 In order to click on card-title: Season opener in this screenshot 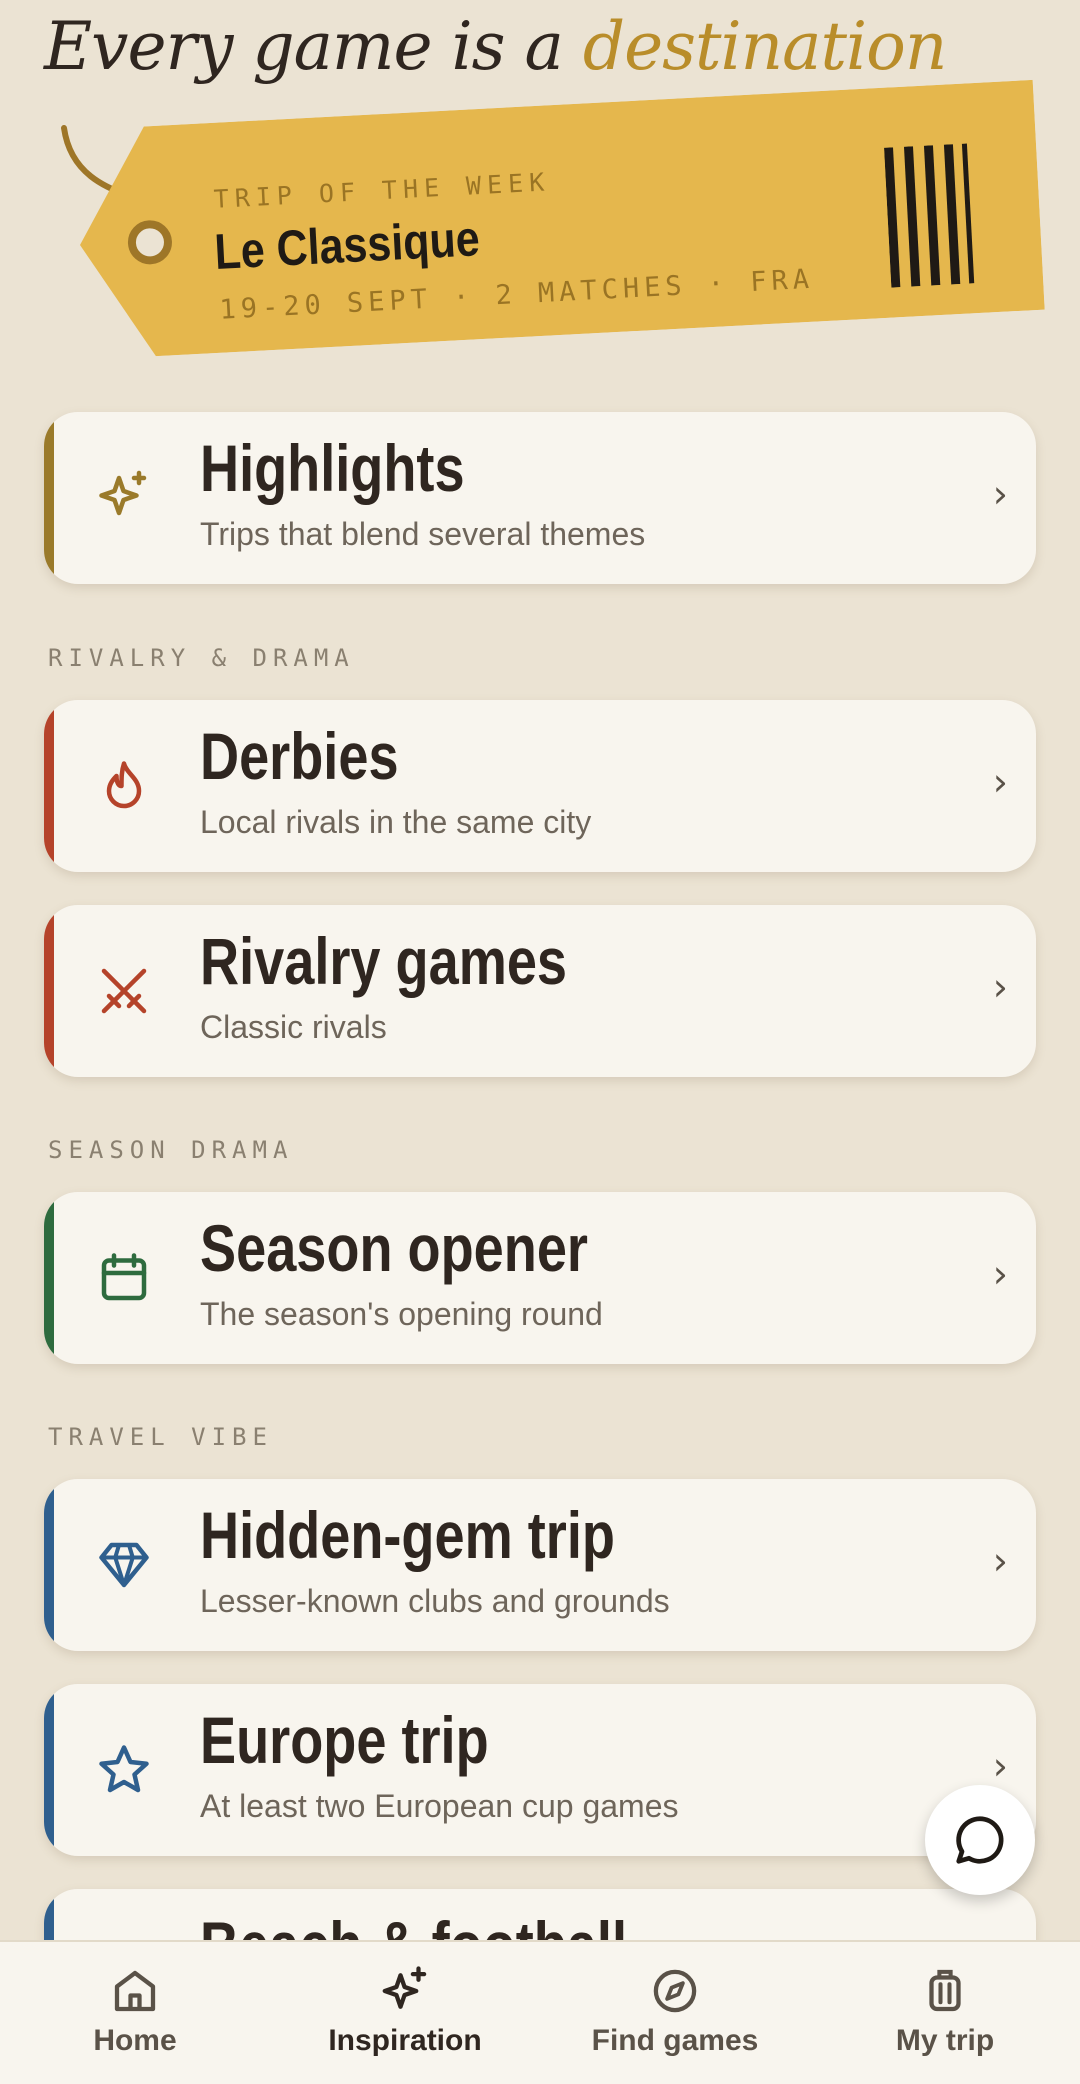, I will do `click(394, 1248)`.